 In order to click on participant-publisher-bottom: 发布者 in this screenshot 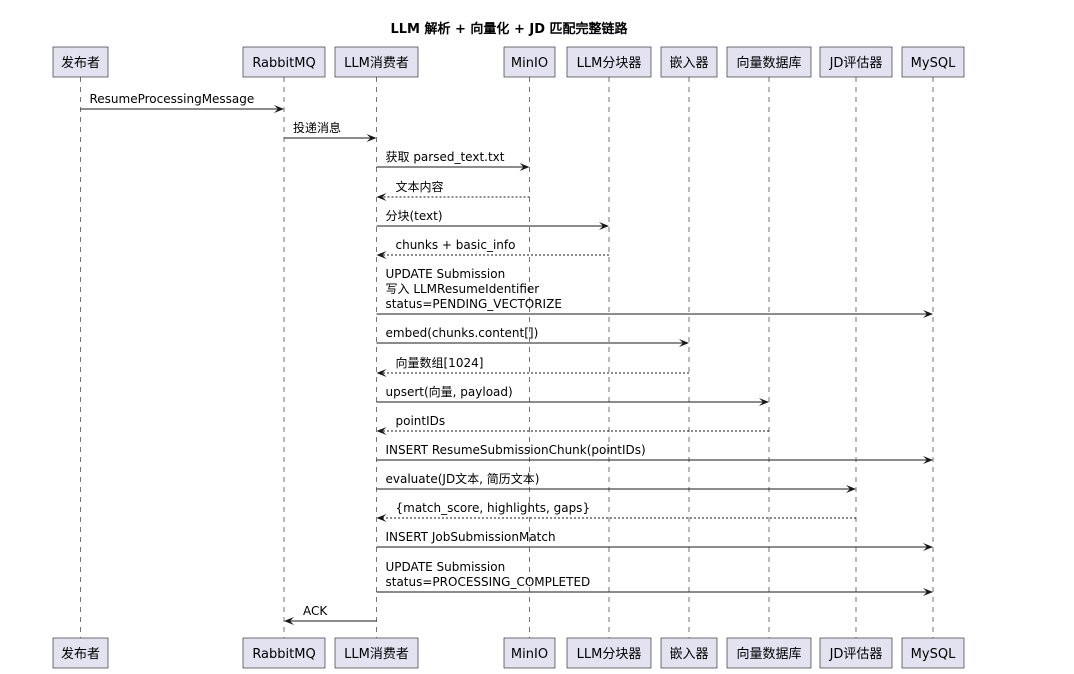, I will do `click(80, 653)`.